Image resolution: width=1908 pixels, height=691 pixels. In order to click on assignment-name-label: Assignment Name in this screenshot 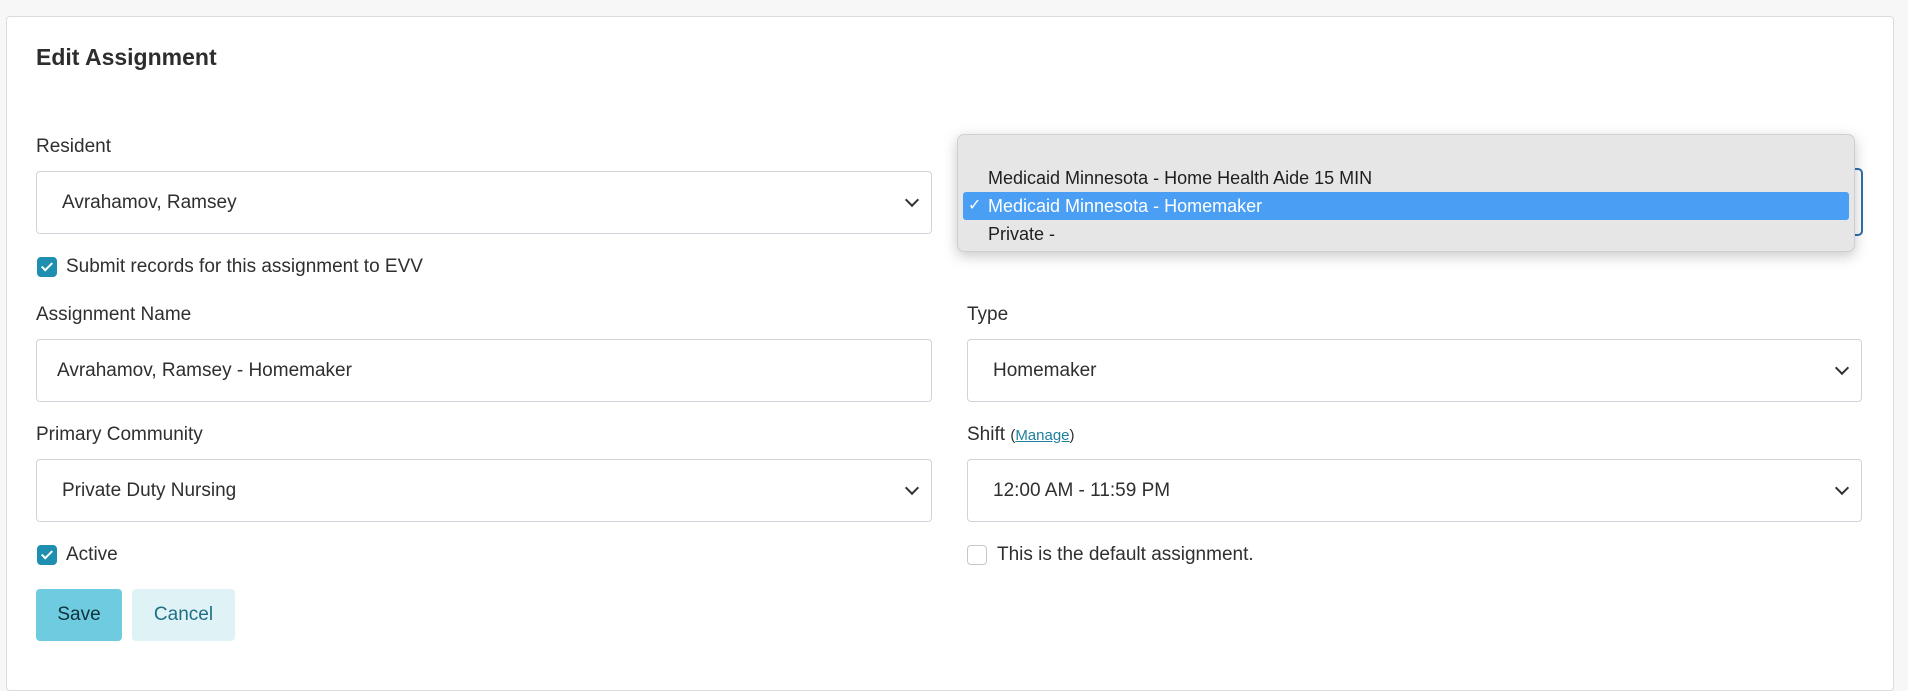, I will do `click(114, 314)`.